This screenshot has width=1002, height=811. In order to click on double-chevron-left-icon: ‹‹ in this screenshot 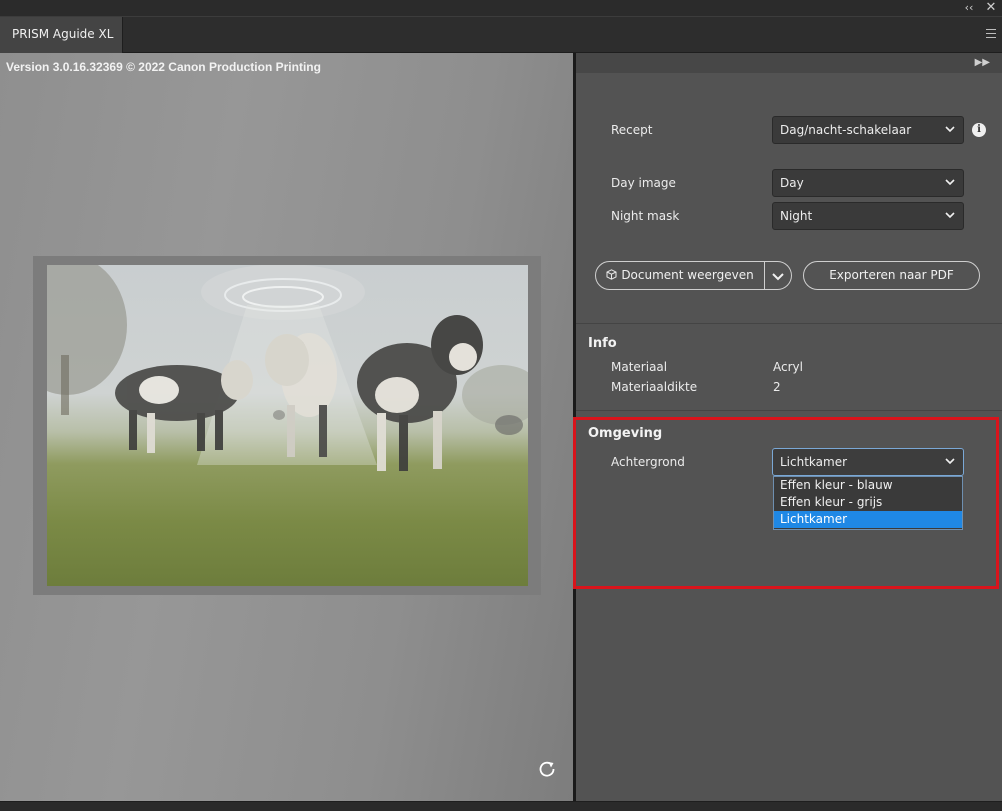, I will do `click(969, 8)`.